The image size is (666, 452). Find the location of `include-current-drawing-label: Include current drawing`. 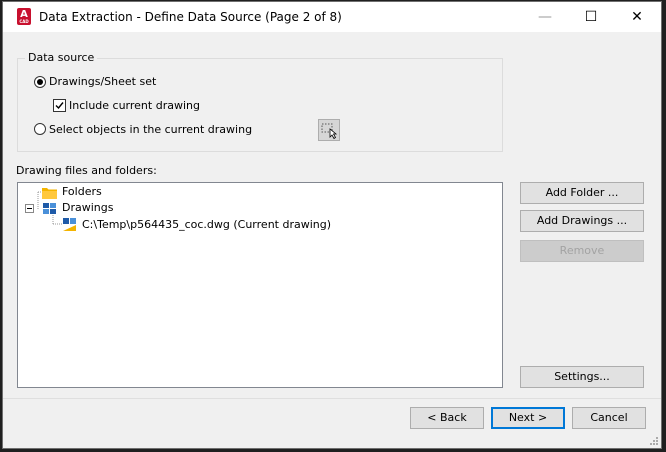

include-current-drawing-label: Include current drawing is located at coordinates (134, 105).